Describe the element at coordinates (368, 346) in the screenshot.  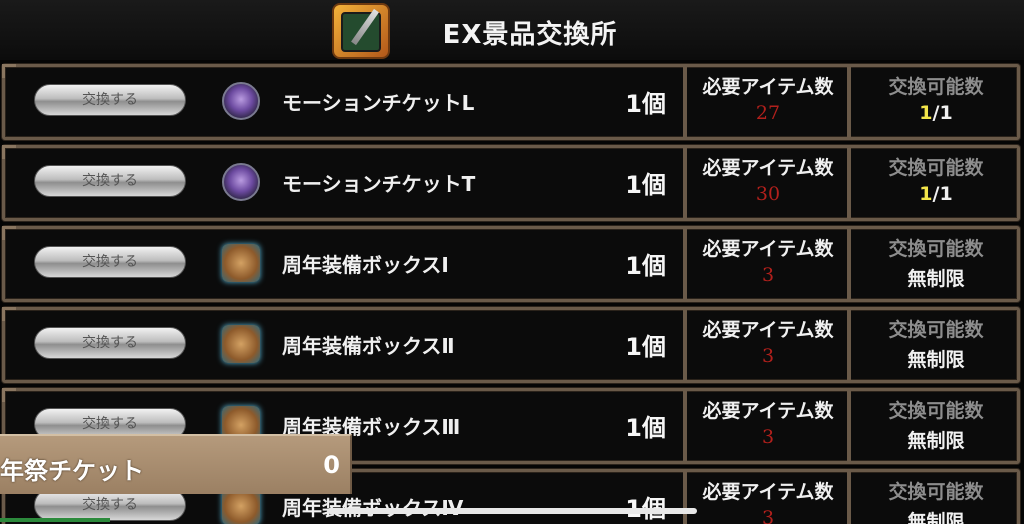
I see `item-name: 周年装備ボックスⅡ` at that location.